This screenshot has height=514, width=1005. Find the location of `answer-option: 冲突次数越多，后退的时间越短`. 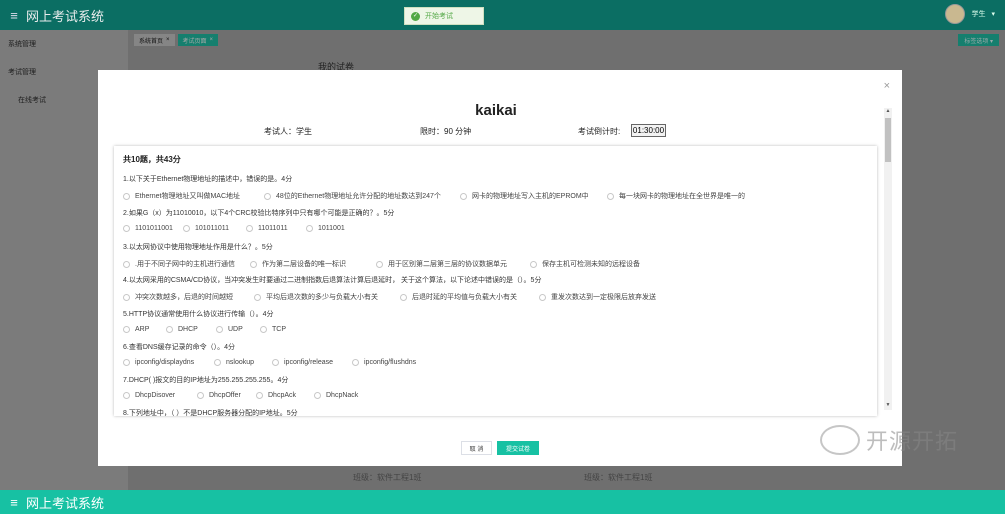

answer-option: 冲突次数越多，后退的时间越短 is located at coordinates (178, 297).